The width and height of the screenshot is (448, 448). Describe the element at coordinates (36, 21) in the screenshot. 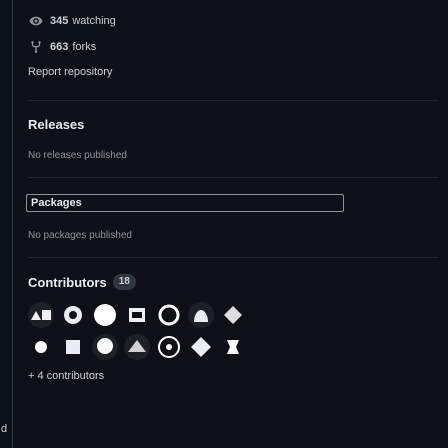

I see `eye-icon` at that location.